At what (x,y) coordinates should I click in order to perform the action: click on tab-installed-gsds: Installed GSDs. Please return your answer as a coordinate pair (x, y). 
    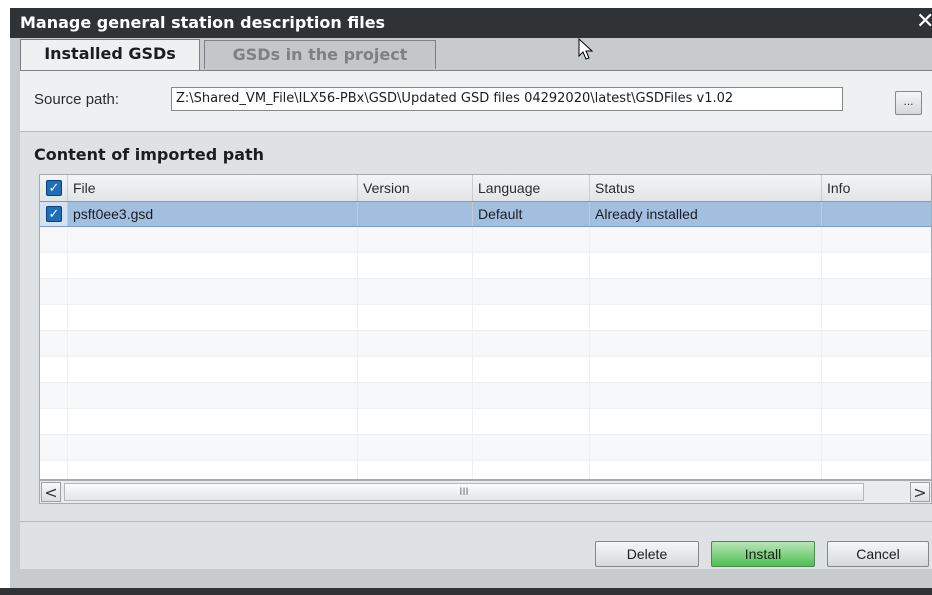
    Looking at the image, I should click on (110, 54).